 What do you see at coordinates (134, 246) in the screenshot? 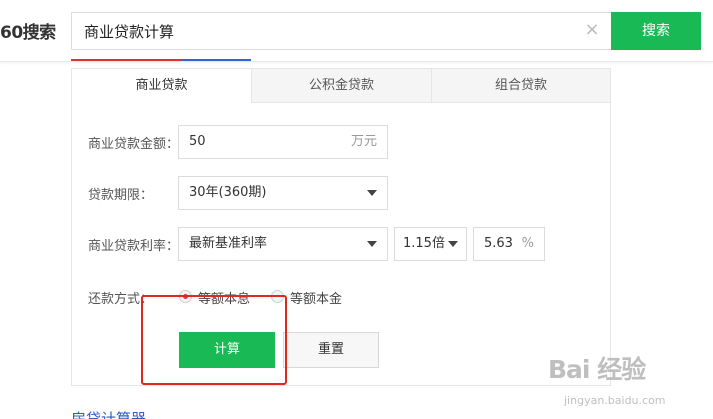
I see `rate-label: 商业贷款利率：` at bounding box center [134, 246].